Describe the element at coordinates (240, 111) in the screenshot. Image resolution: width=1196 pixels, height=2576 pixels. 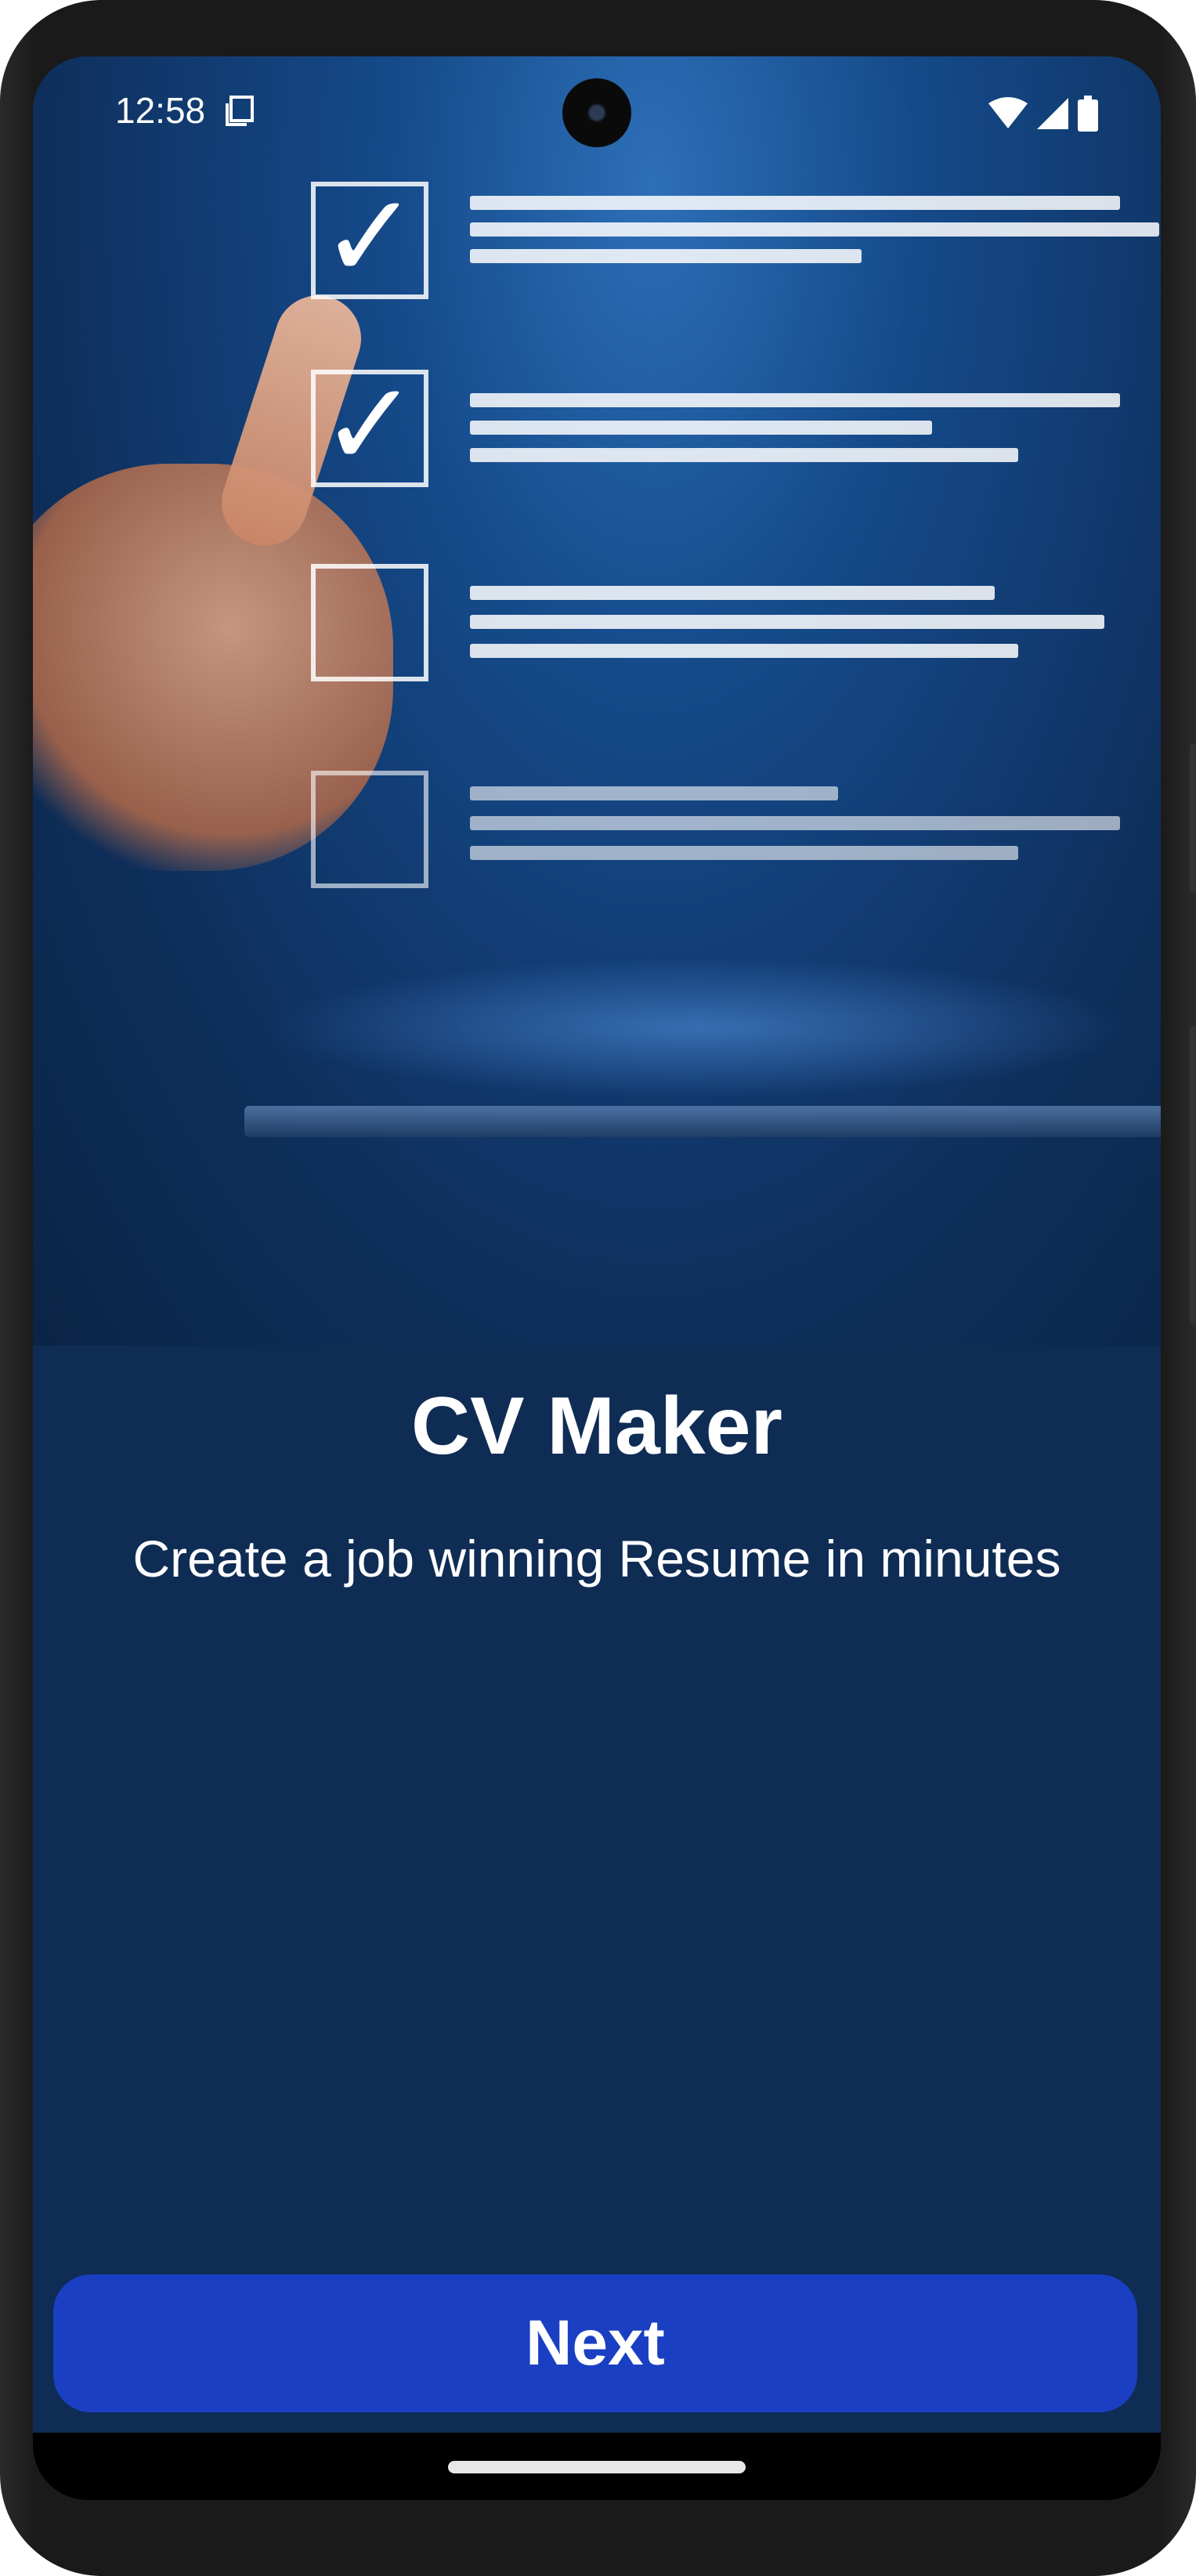
I see `screenshot-doc-icon` at that location.